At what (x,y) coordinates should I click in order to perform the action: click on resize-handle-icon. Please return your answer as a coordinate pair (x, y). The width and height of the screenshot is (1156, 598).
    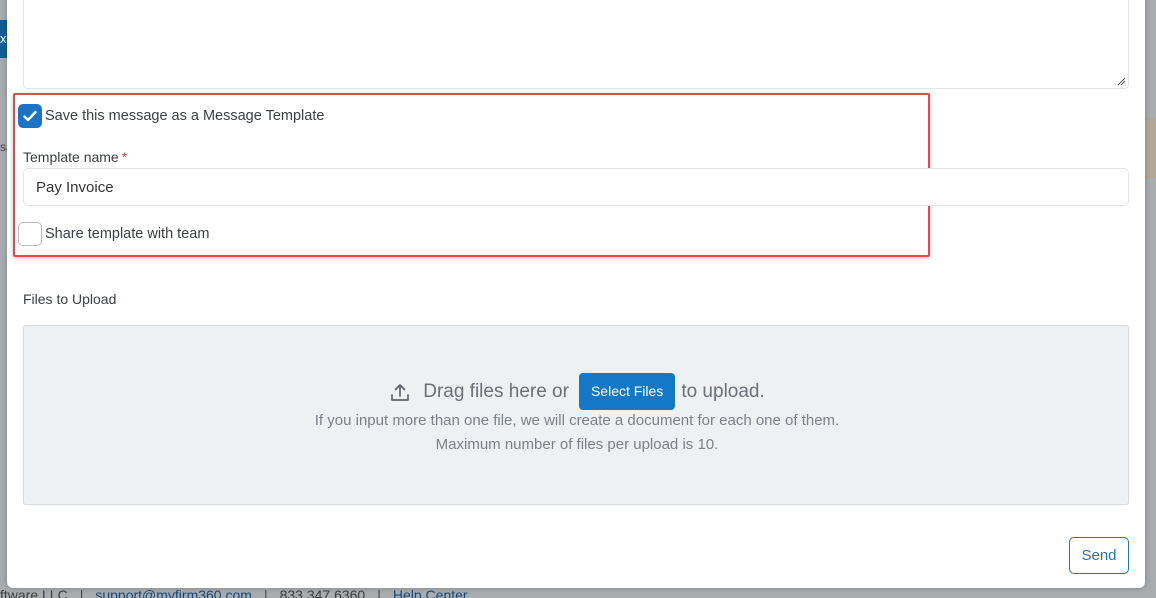
    Looking at the image, I should click on (1121, 81).